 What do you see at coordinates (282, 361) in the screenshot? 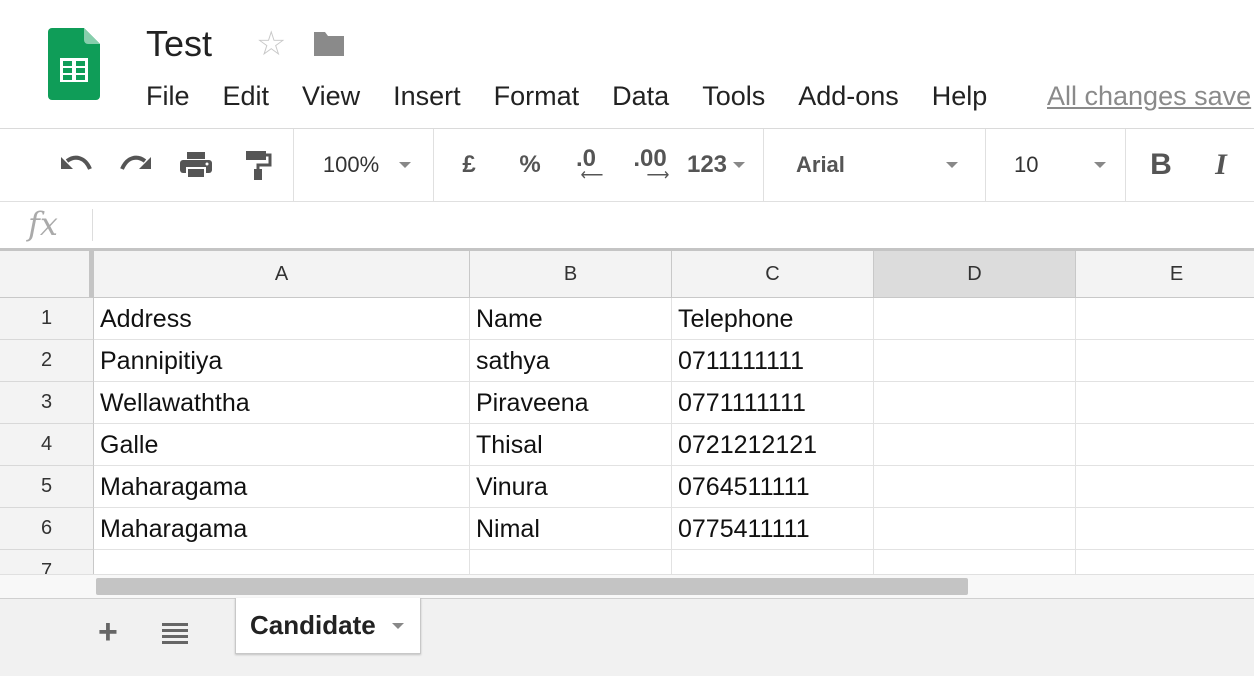
I see `cell-a2: Pannipitiya` at bounding box center [282, 361].